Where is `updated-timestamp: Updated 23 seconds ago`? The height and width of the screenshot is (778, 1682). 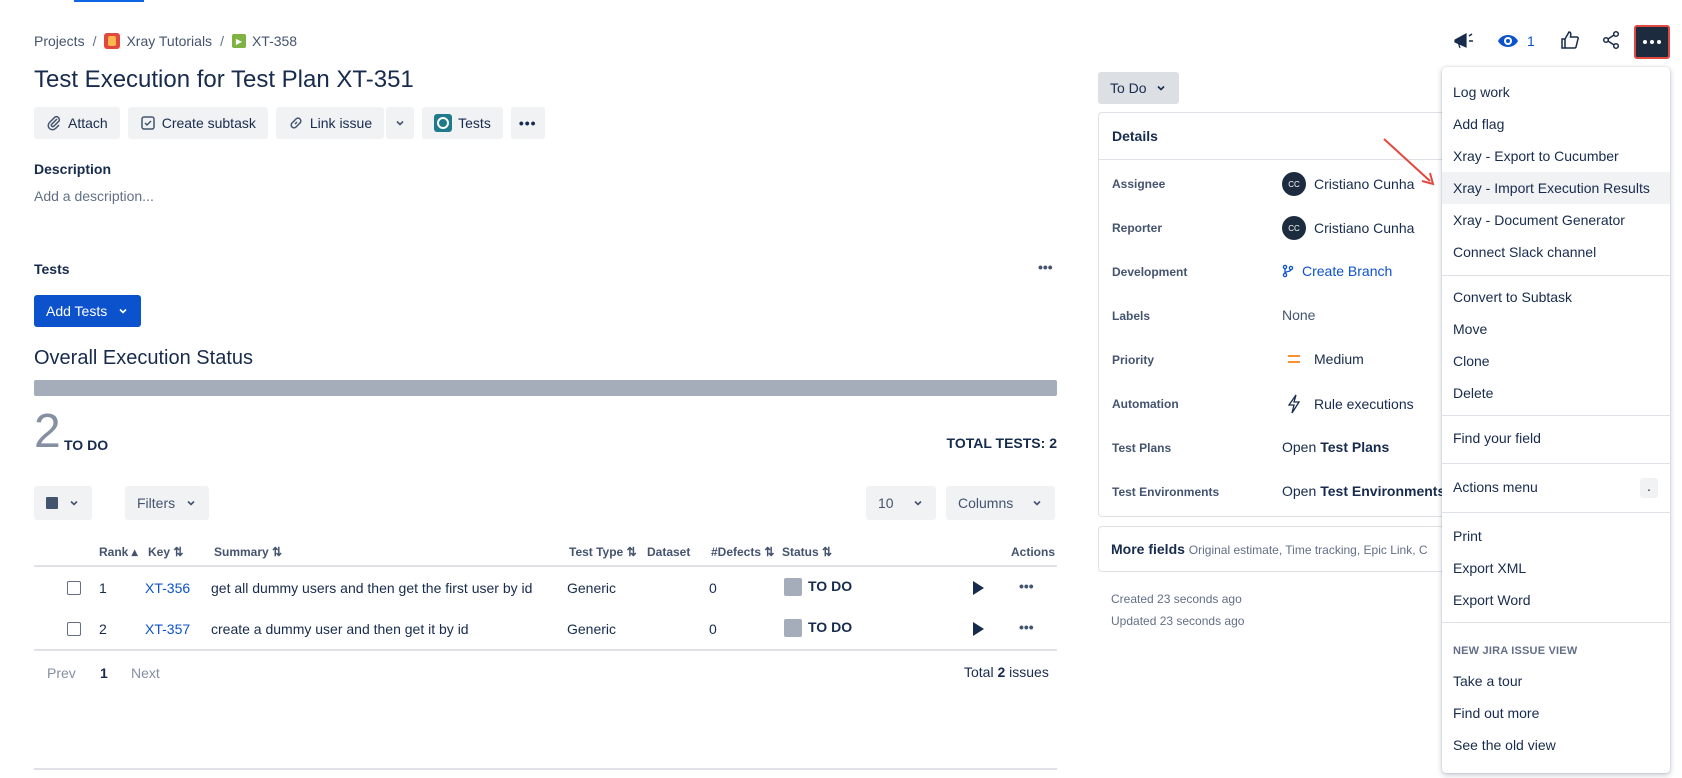
updated-timestamp: Updated 23 seconds ago is located at coordinates (1178, 621).